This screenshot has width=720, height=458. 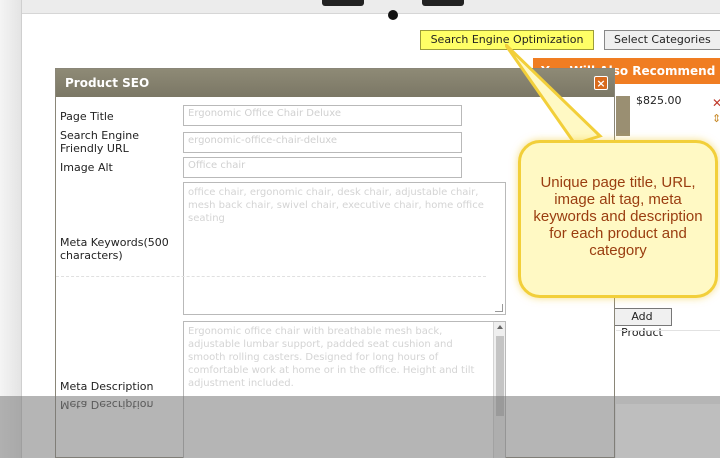 What do you see at coordinates (668, 431) in the screenshot?
I see `reflection-panel` at bounding box center [668, 431].